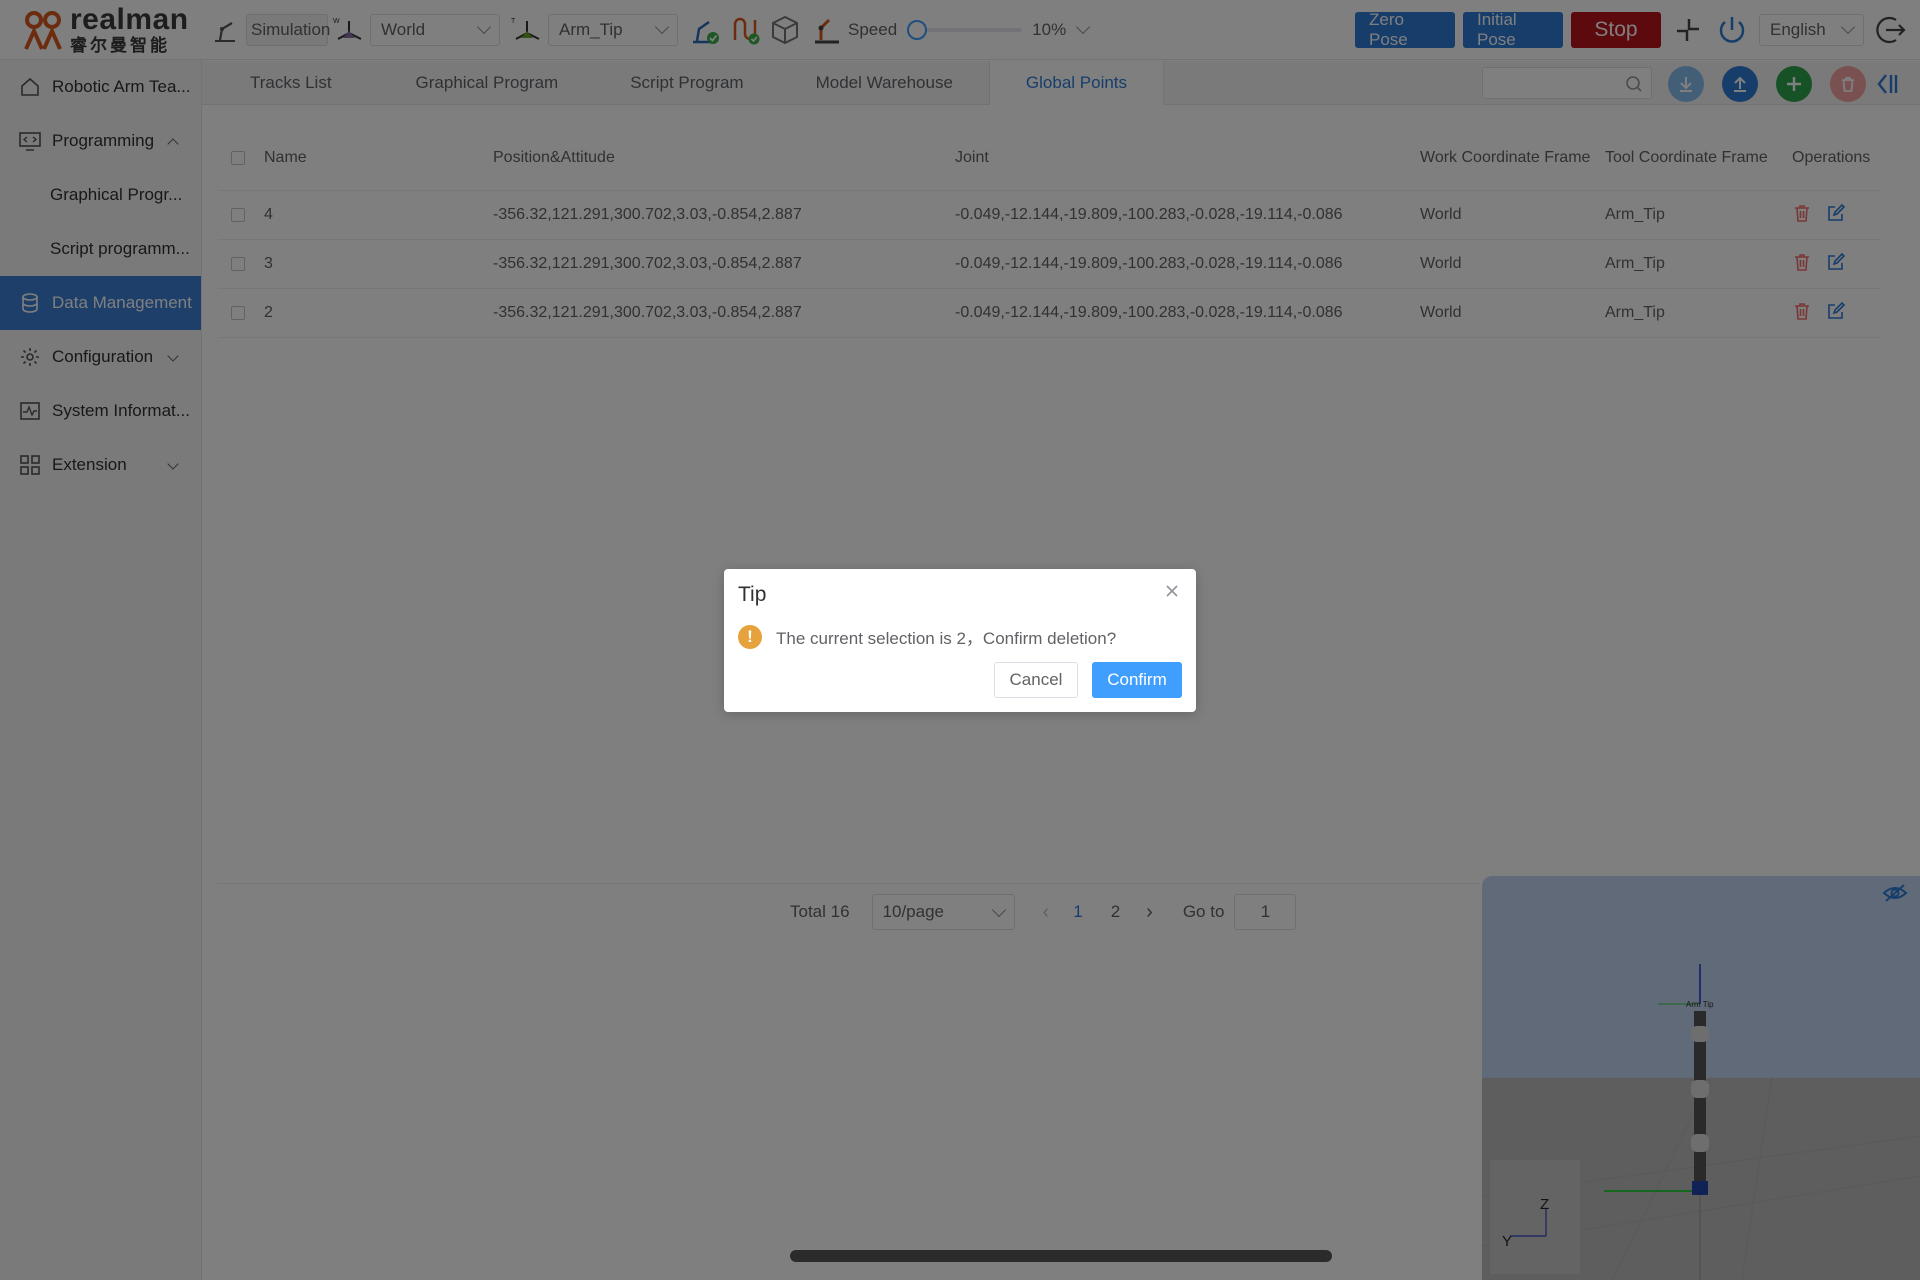 Image resolution: width=1920 pixels, height=1280 pixels. I want to click on confirm-button: Confirm, so click(1137, 680).